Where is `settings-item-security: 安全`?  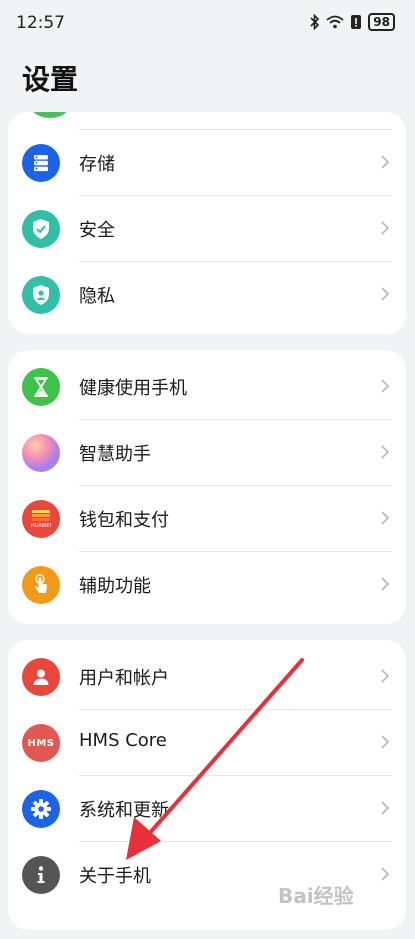
settings-item-security: 安全 is located at coordinates (207, 229).